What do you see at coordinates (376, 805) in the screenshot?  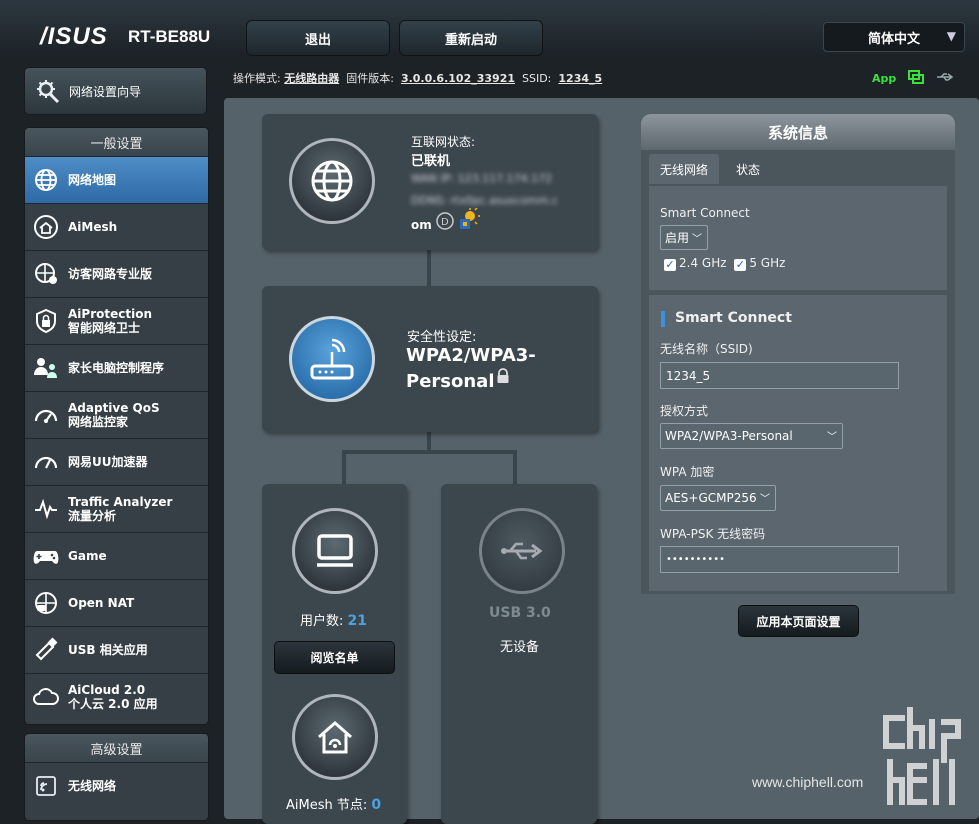 I see `aimesh-nodes-count: 0` at bounding box center [376, 805].